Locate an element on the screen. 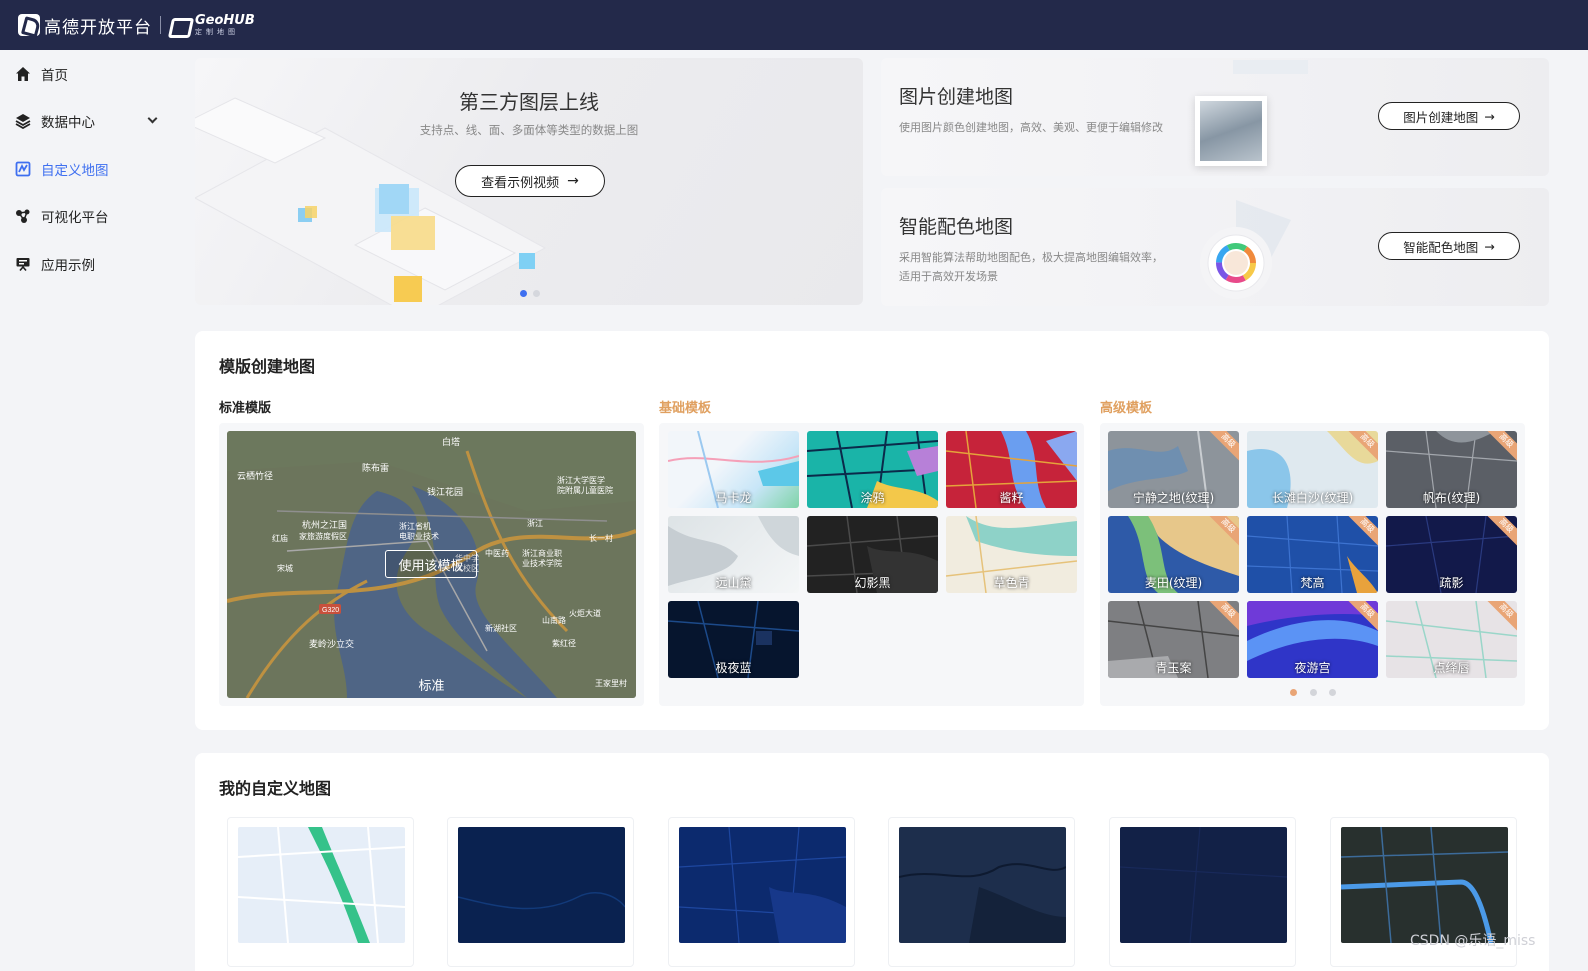 Image resolution: width=1588 pixels, height=971 pixels. template-name: 梵高 is located at coordinates (1312, 583).